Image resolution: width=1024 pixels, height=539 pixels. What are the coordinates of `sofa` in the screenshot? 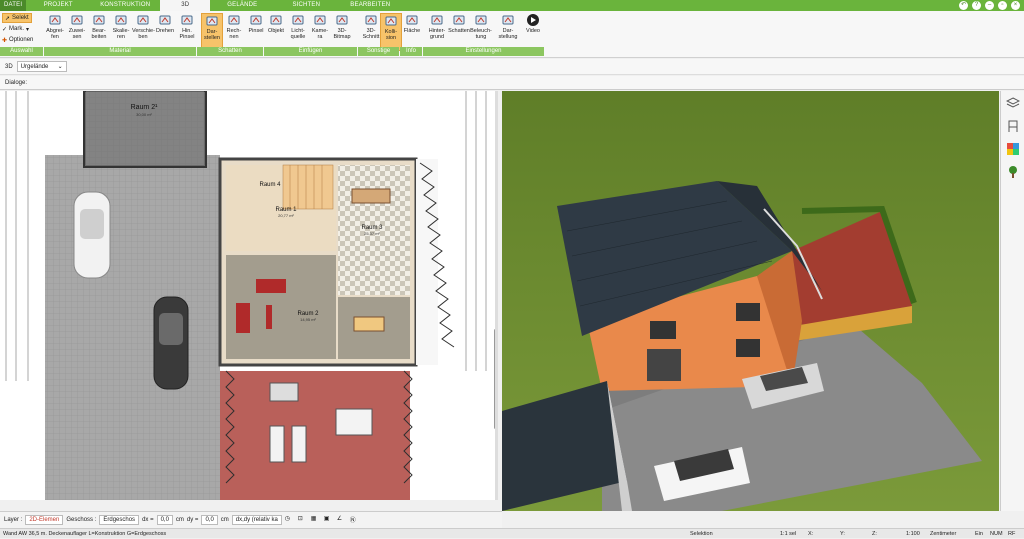 It's located at (271, 286).